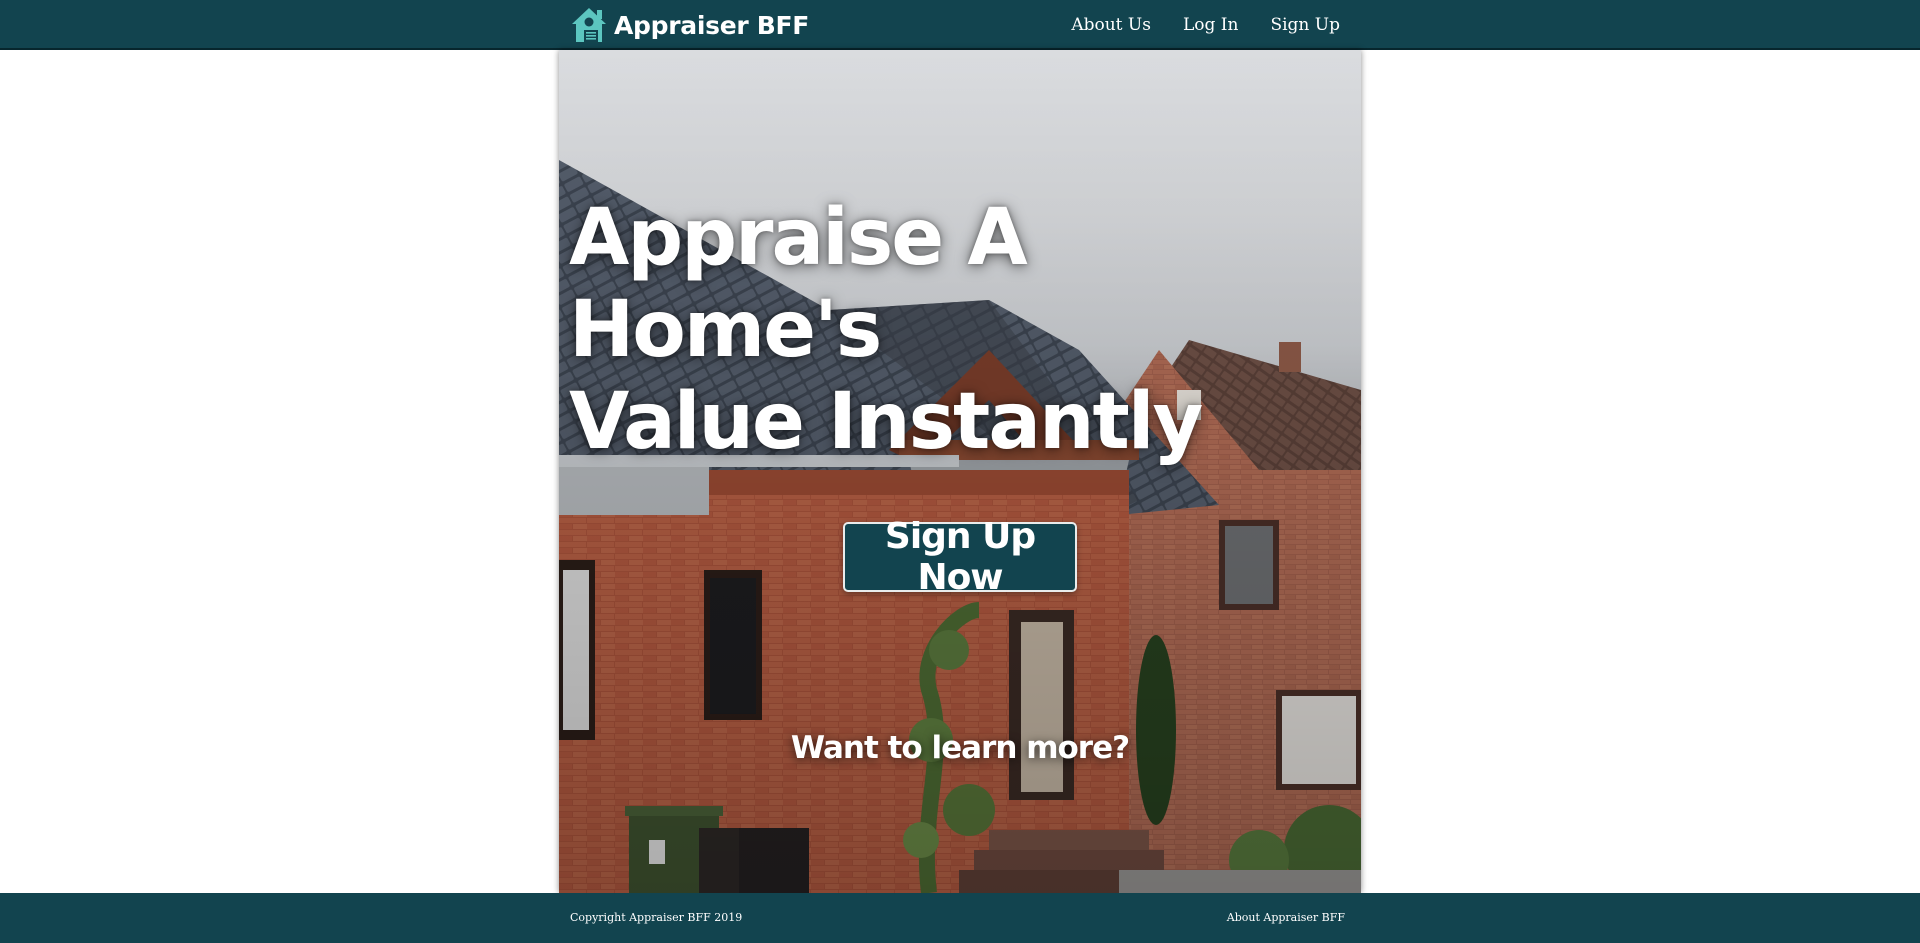  Describe the element at coordinates (1111, 25) in the screenshot. I see `nav-about-us: About Us` at that location.